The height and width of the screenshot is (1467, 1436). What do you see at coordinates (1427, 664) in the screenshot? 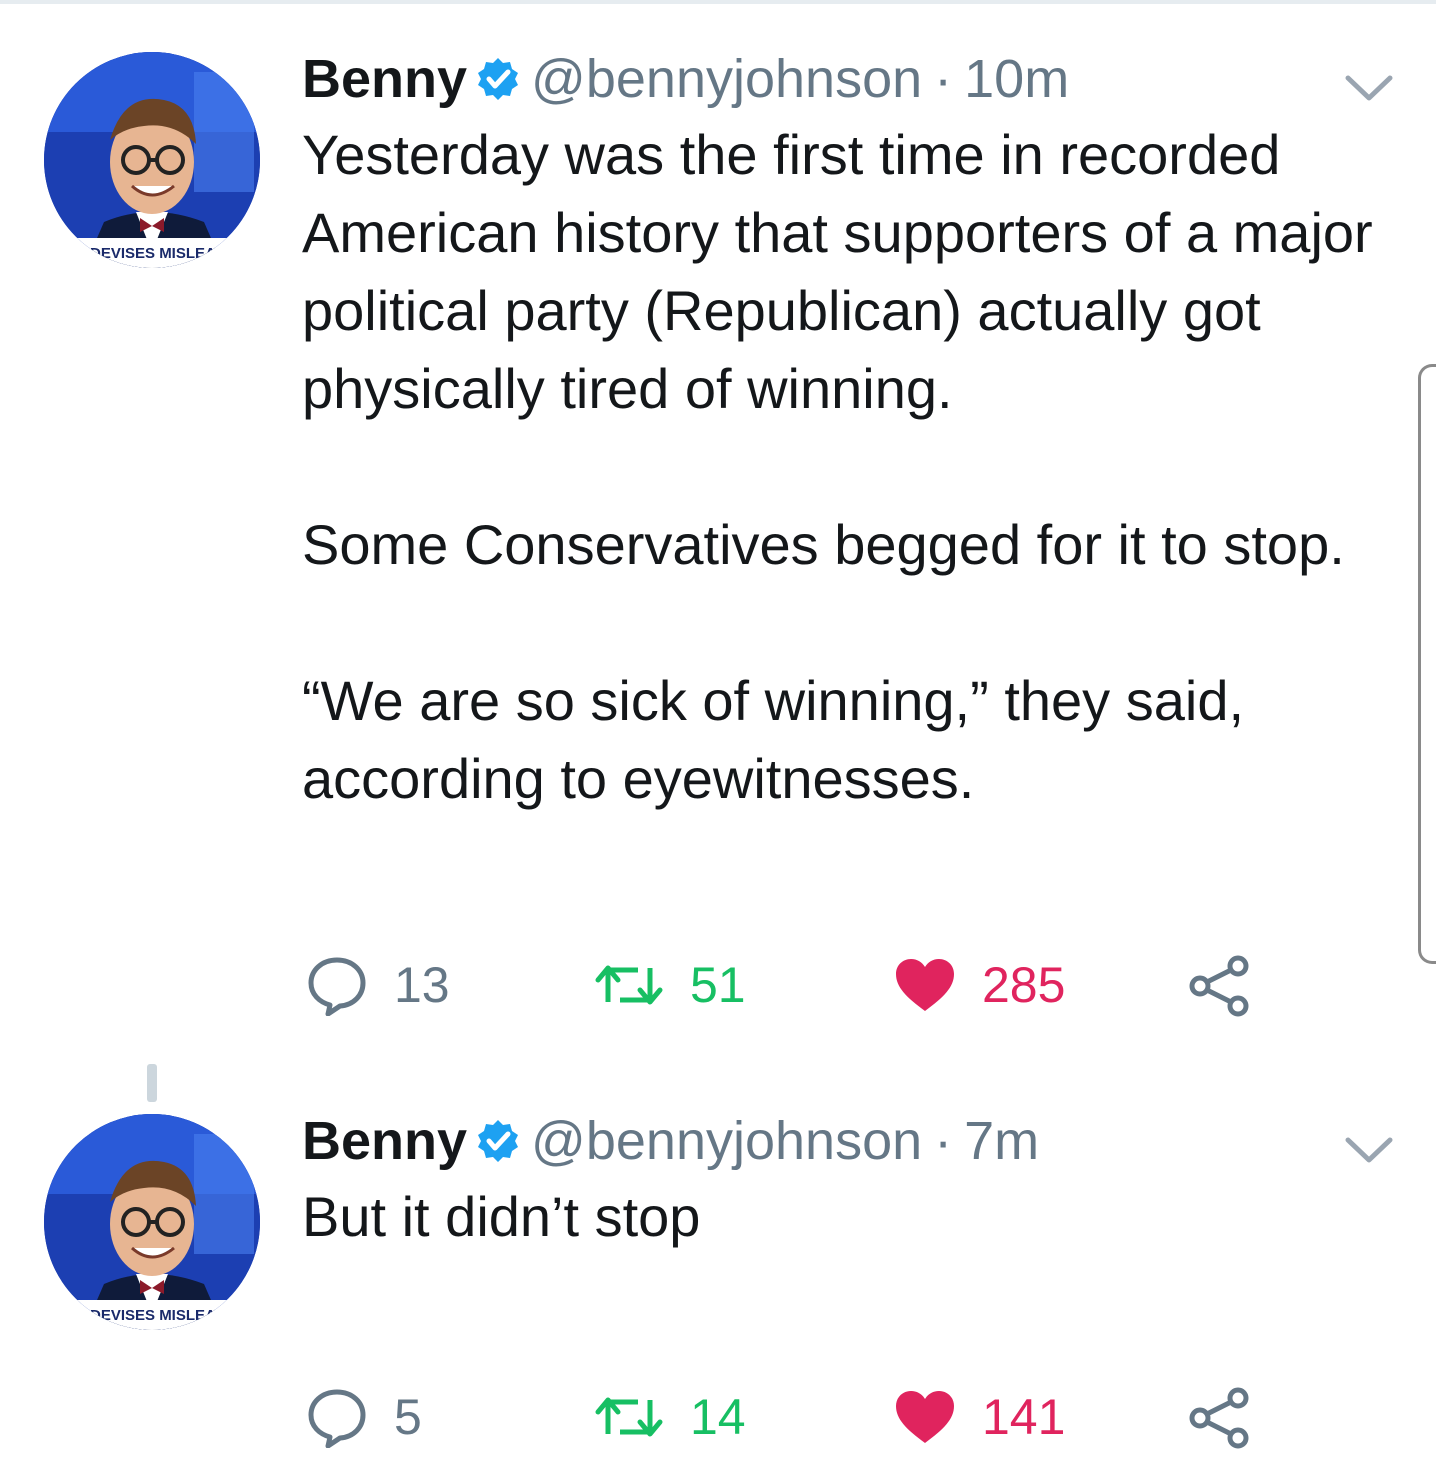
I see `scrollbar` at bounding box center [1427, 664].